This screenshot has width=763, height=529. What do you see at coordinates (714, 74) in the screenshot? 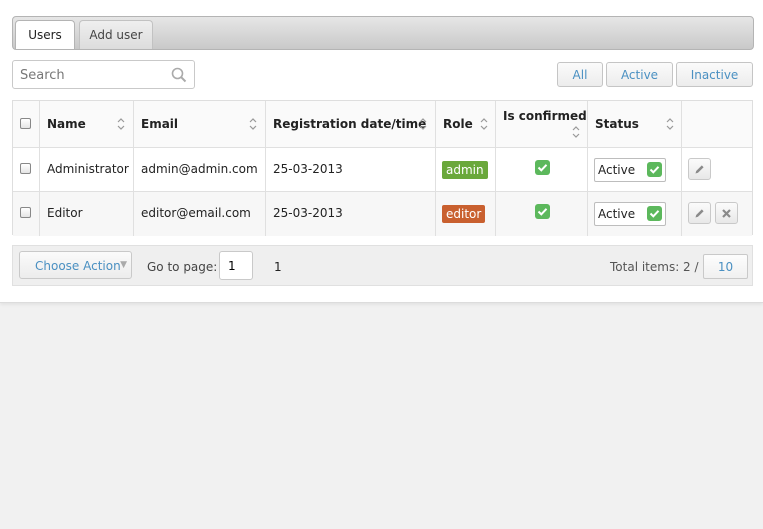
I see `filter-inactive-button: Inactive` at bounding box center [714, 74].